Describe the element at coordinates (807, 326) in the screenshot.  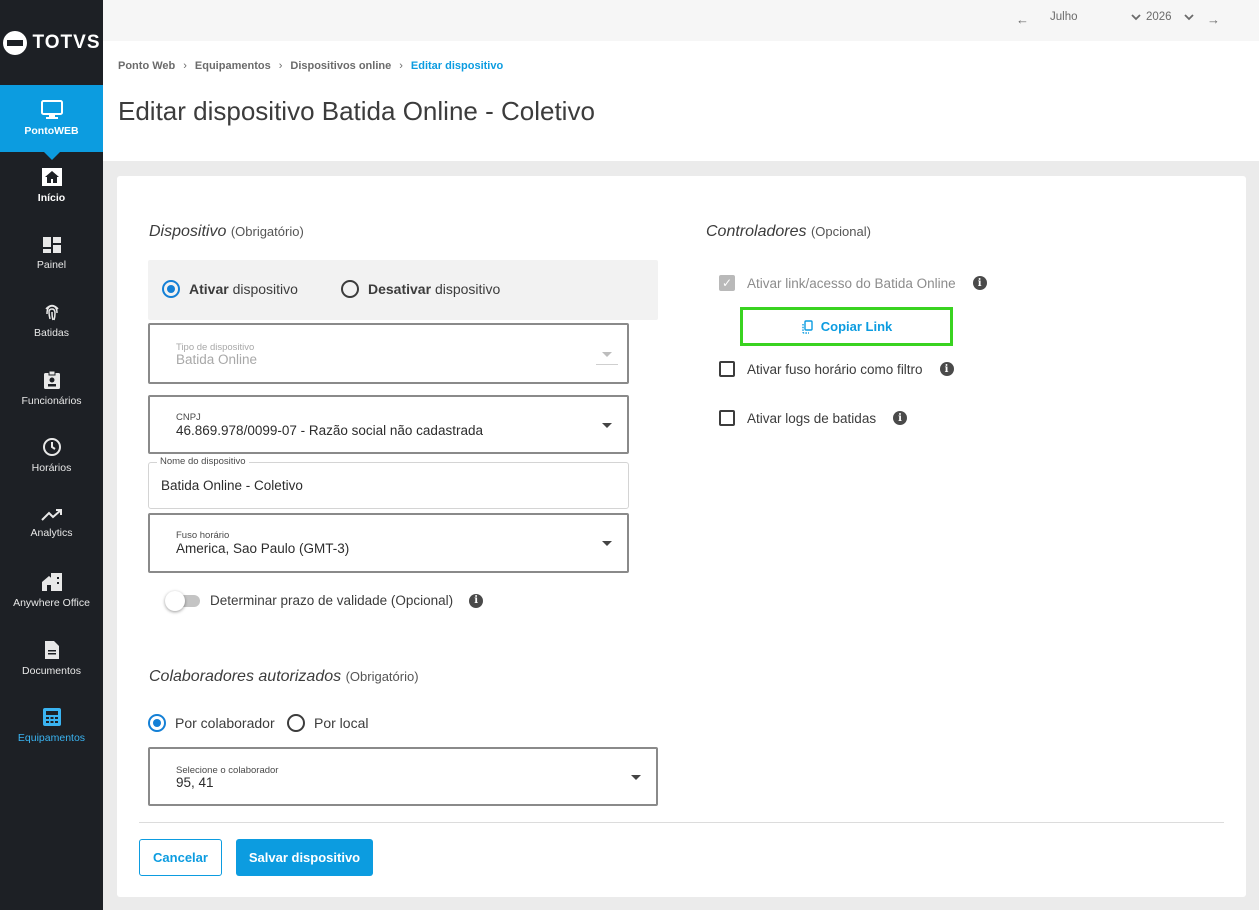
I see `copy-icon` at that location.